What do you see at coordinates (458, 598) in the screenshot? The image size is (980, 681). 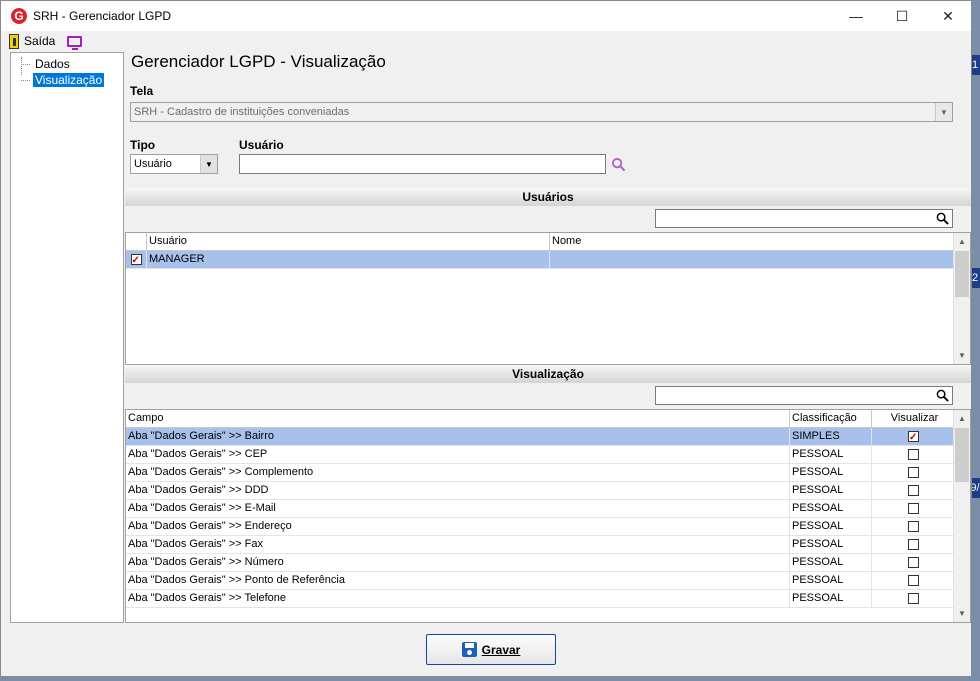 I see `cell-campo: Aba "Dados Gerais" >> Telefone` at bounding box center [458, 598].